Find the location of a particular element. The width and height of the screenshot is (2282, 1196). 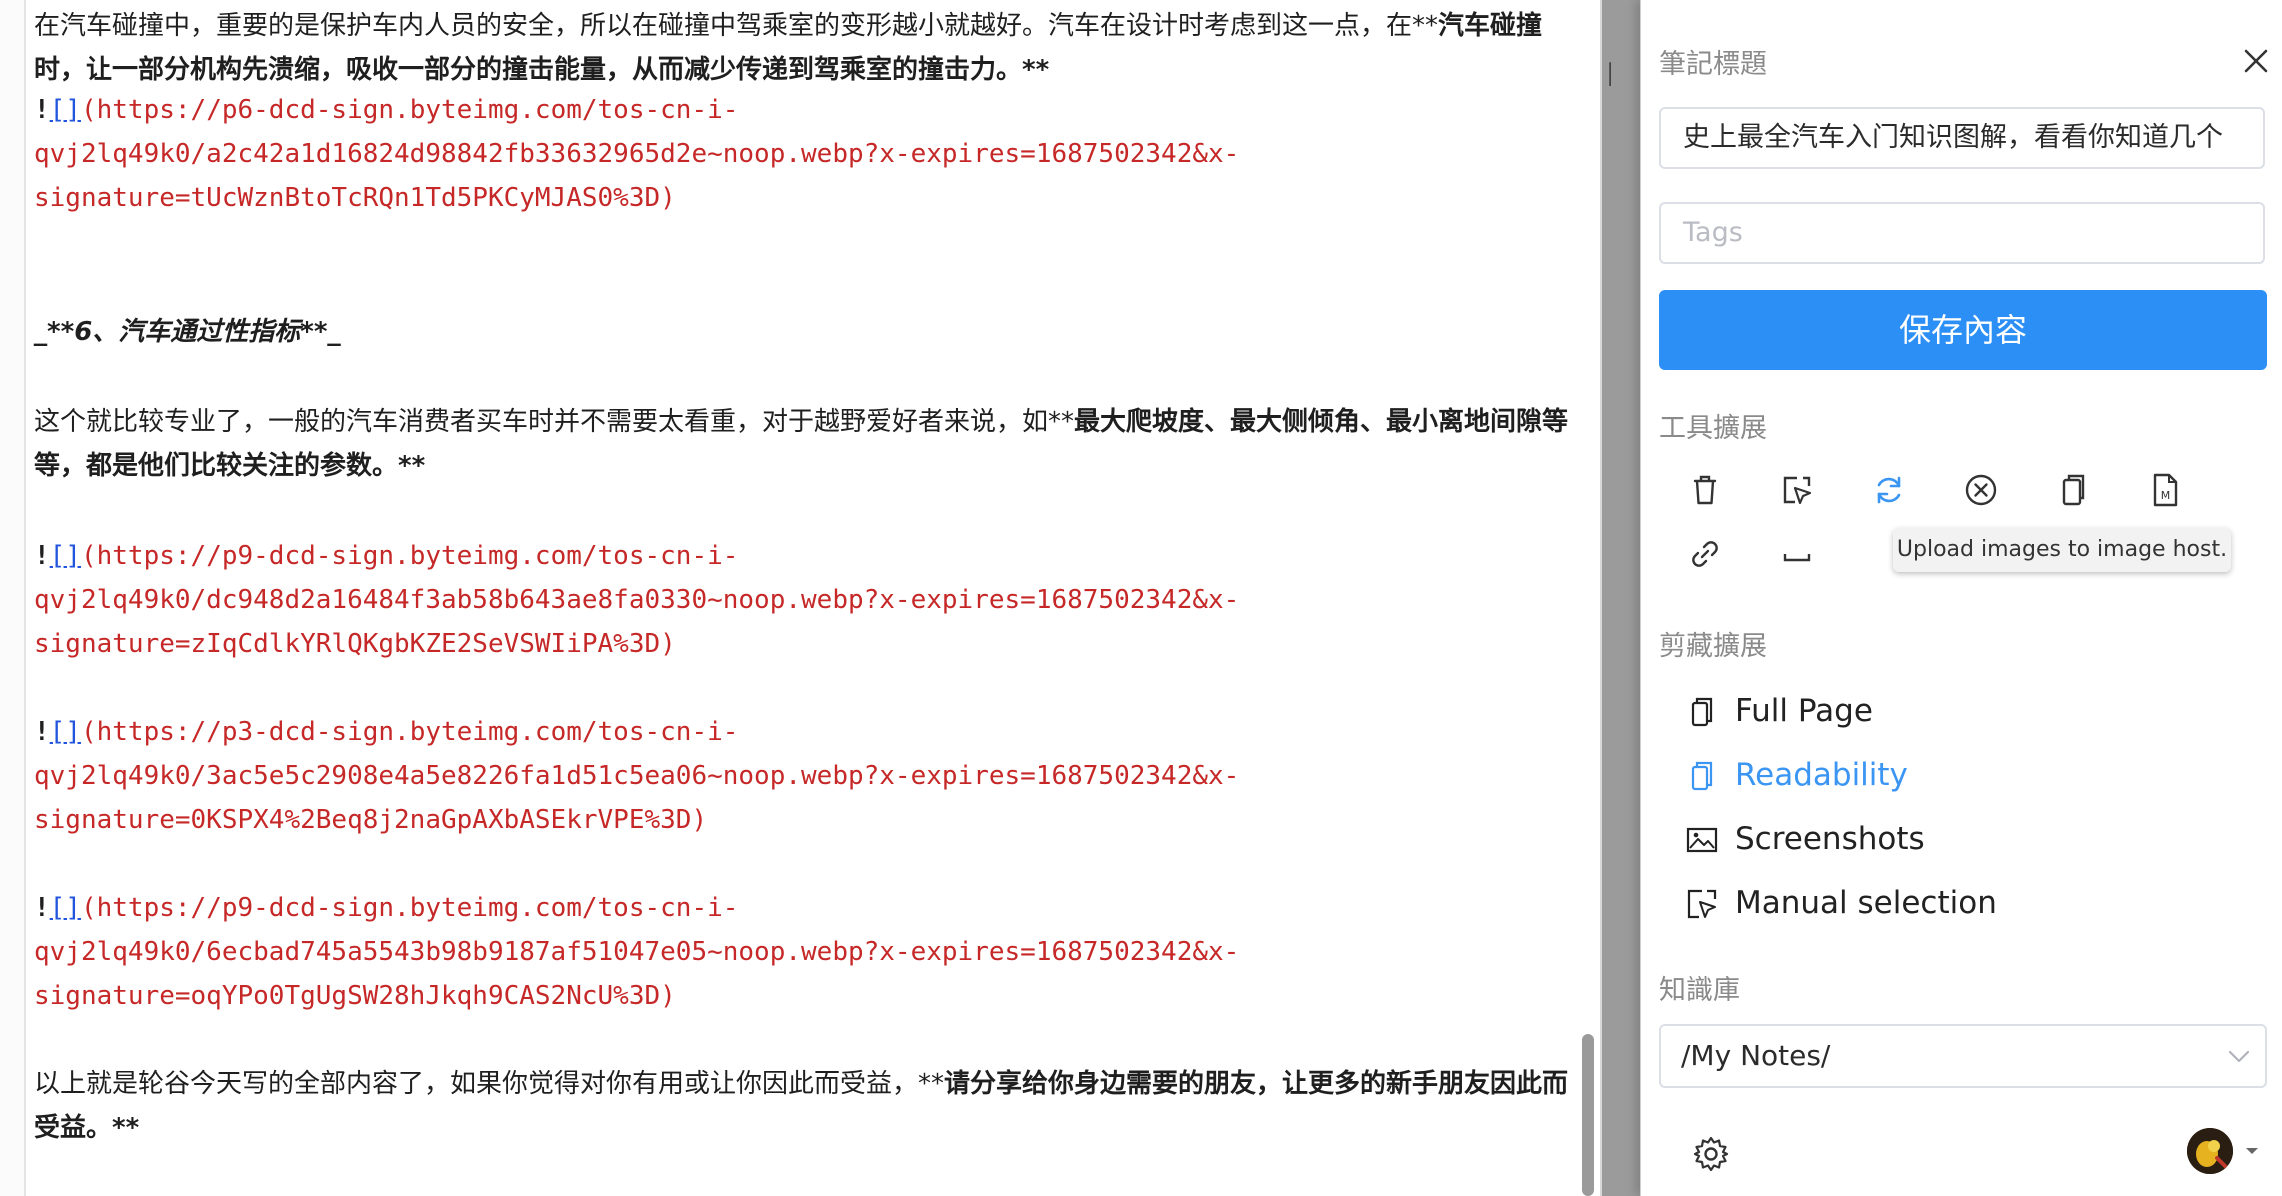

knowledge-base-value: /My Notes/ is located at coordinates (1756, 1055).